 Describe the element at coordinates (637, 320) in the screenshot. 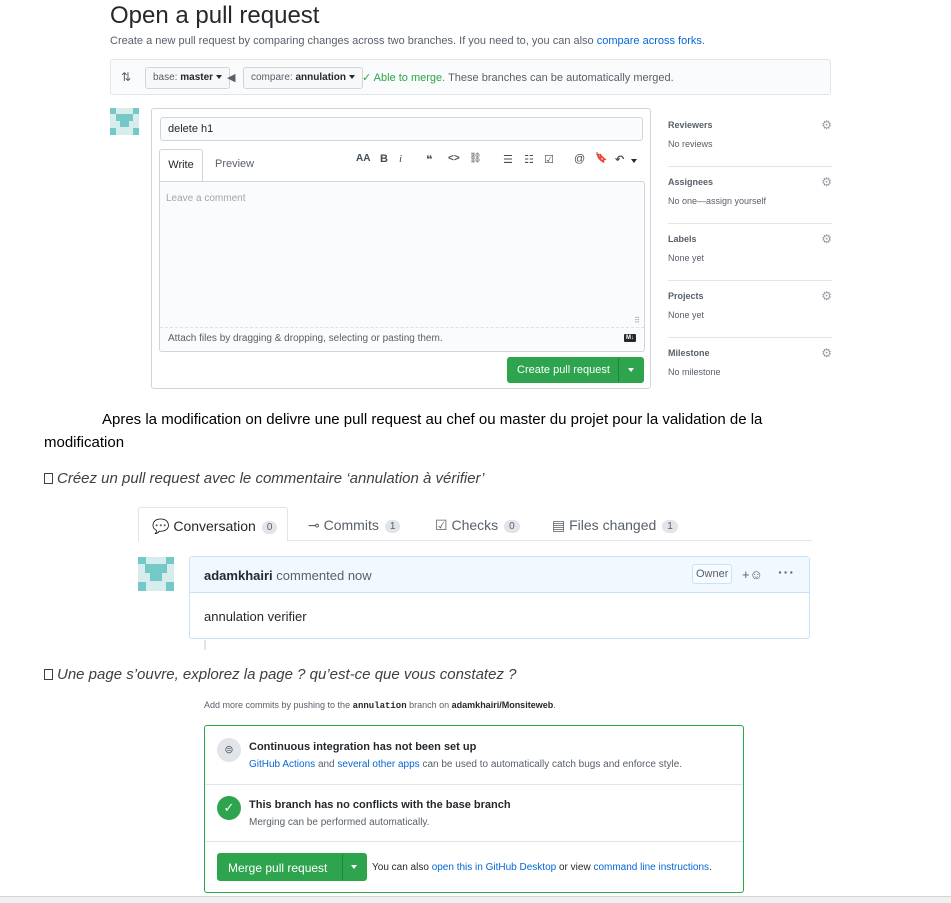

I see `resize-grip-icon: ⠿` at that location.